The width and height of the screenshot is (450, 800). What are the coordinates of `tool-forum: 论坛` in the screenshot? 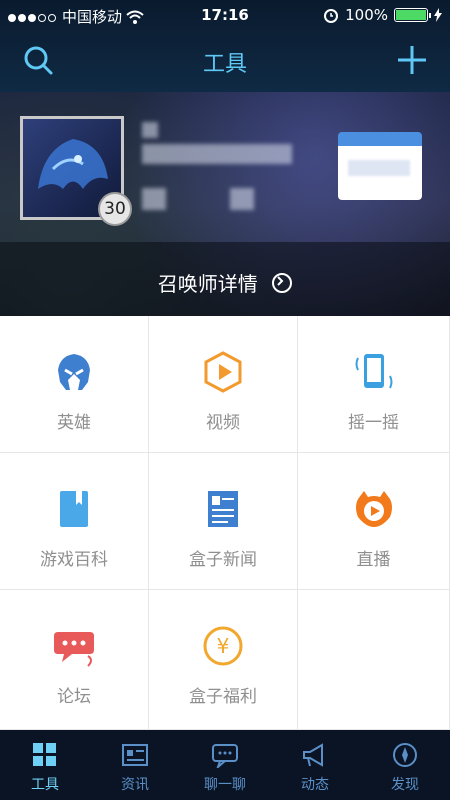 It's located at (74, 660).